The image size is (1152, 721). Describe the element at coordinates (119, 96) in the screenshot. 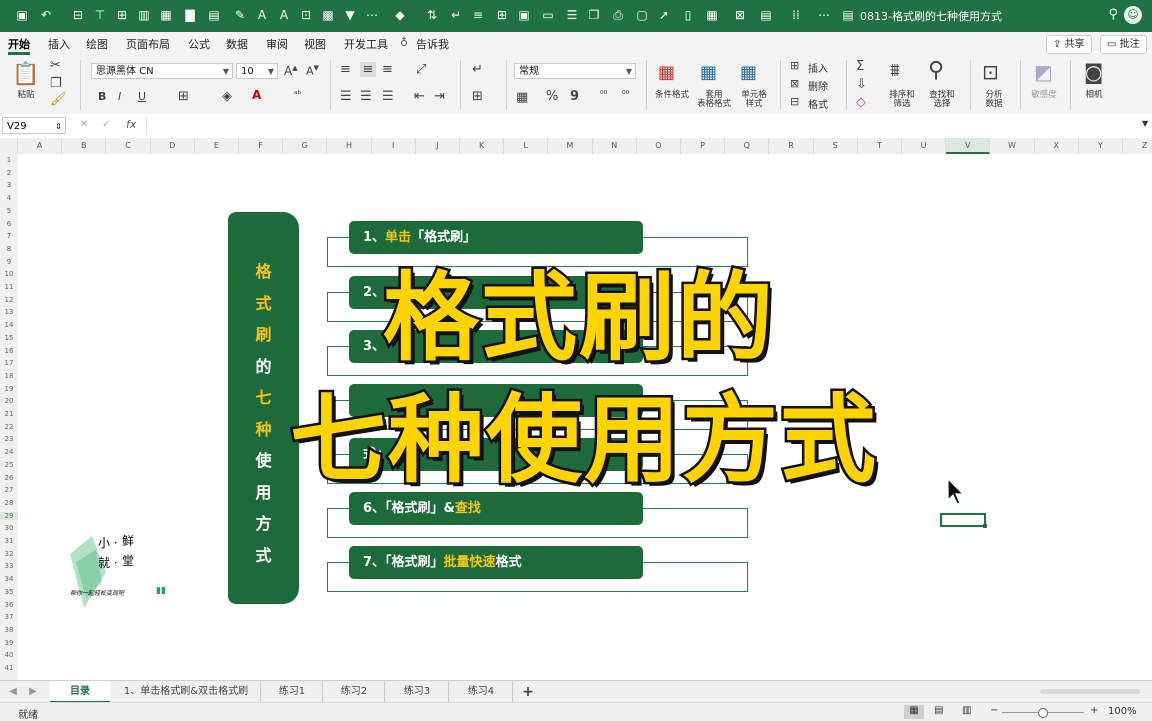

I see `italic-button: I` at that location.